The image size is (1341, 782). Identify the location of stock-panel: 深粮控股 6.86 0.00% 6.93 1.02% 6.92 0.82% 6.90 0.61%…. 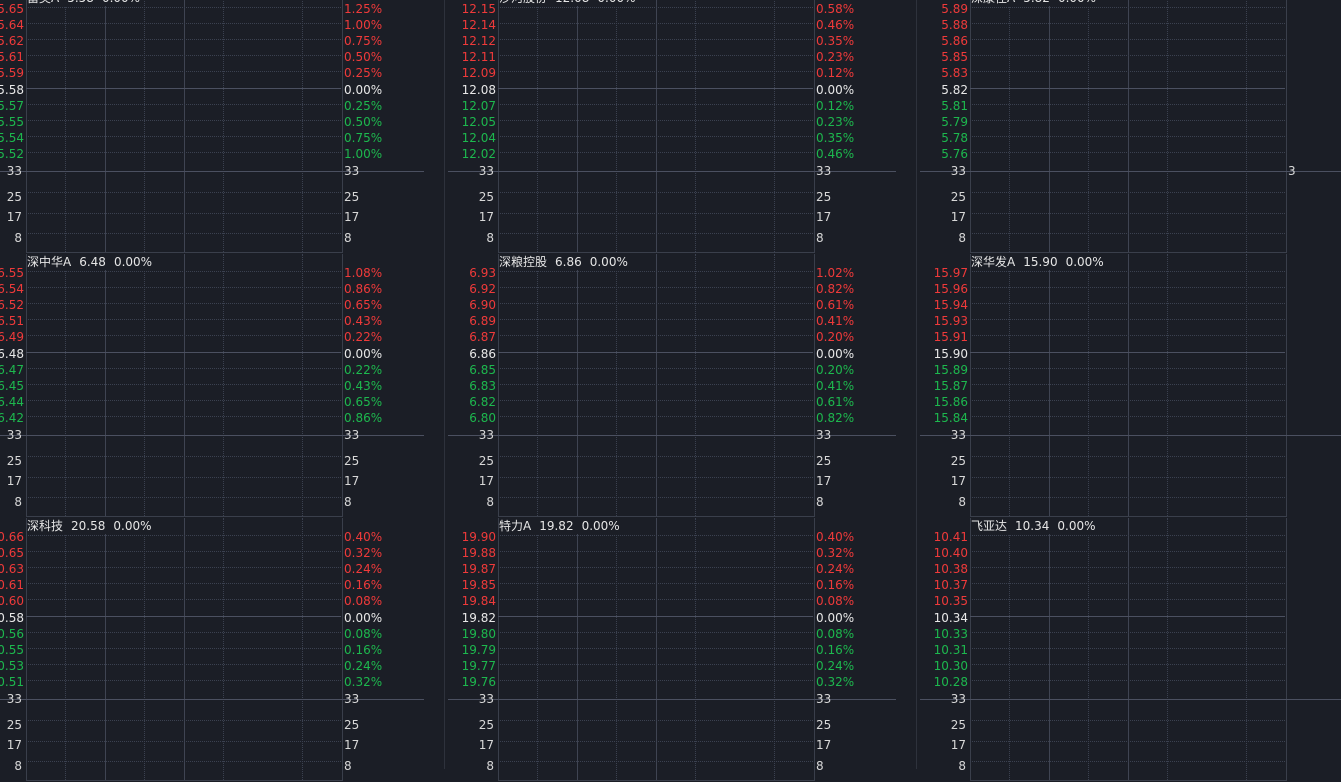
(672, 386).